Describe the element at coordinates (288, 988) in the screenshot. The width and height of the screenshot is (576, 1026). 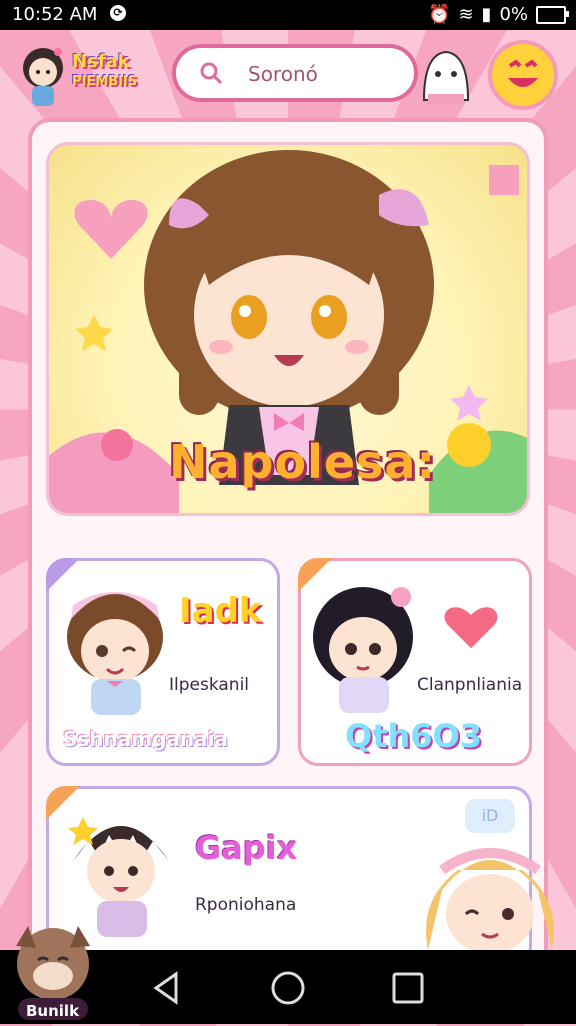
I see `home-button` at that location.